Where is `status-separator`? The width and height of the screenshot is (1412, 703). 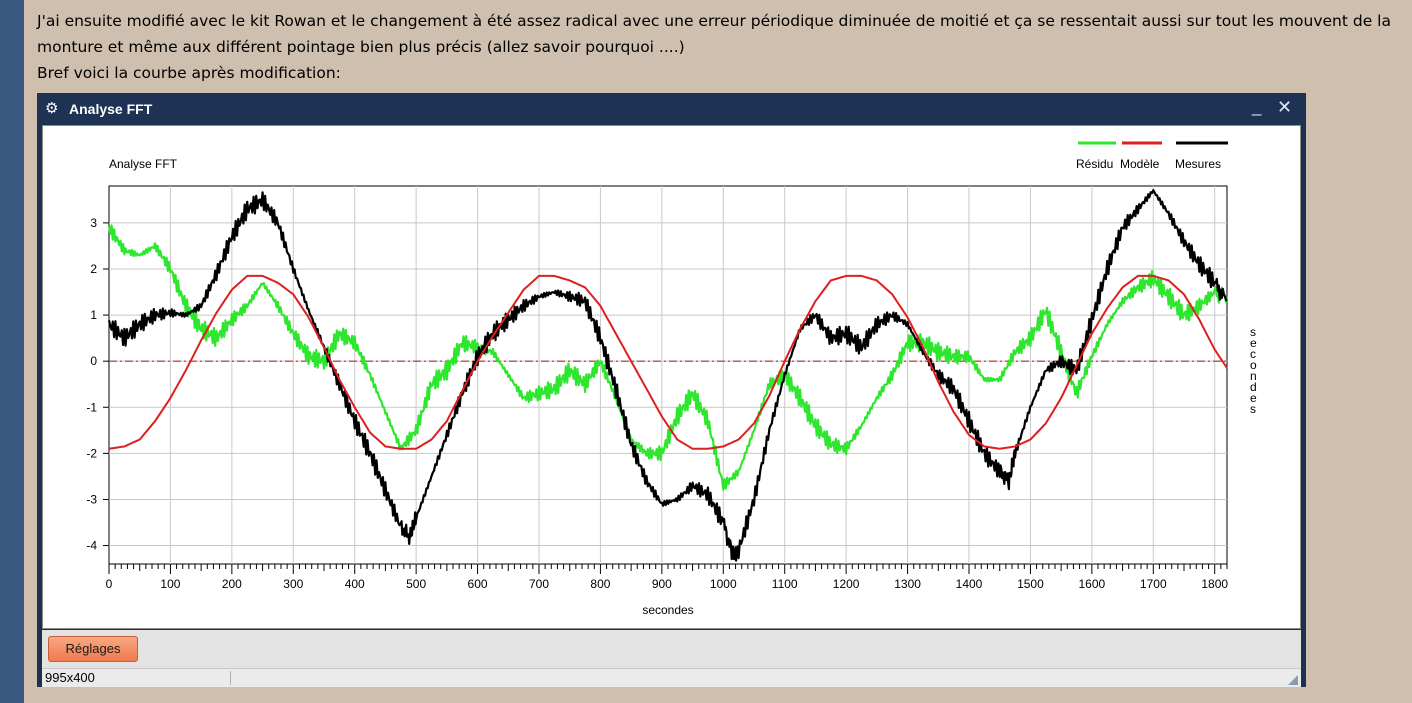 status-separator is located at coordinates (230, 678).